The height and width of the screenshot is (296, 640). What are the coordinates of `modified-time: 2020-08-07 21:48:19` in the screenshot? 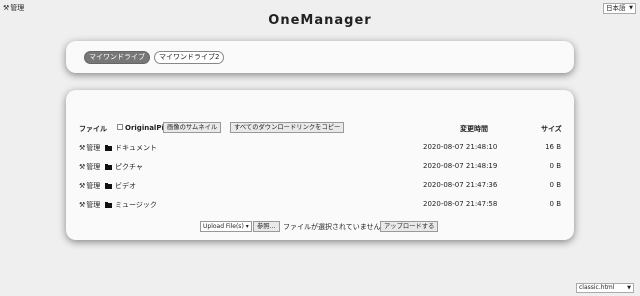 It's located at (460, 166).